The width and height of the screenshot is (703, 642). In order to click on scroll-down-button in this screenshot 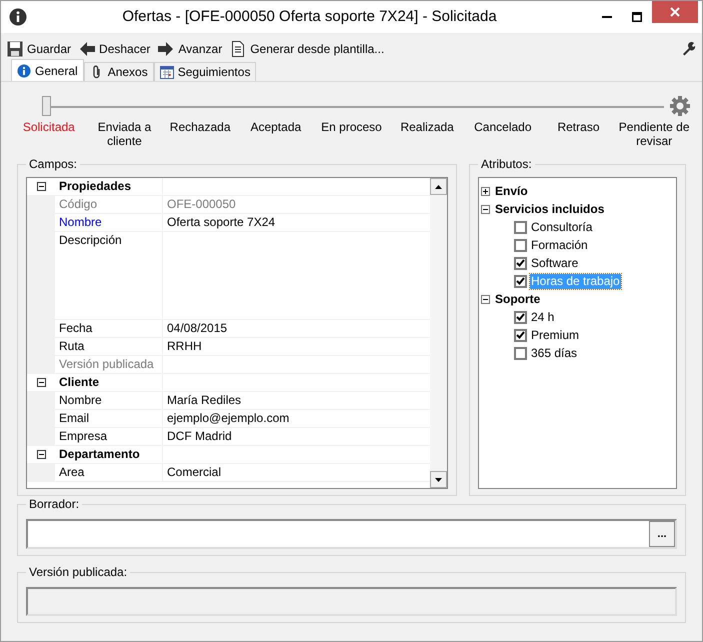, I will do `click(438, 479)`.